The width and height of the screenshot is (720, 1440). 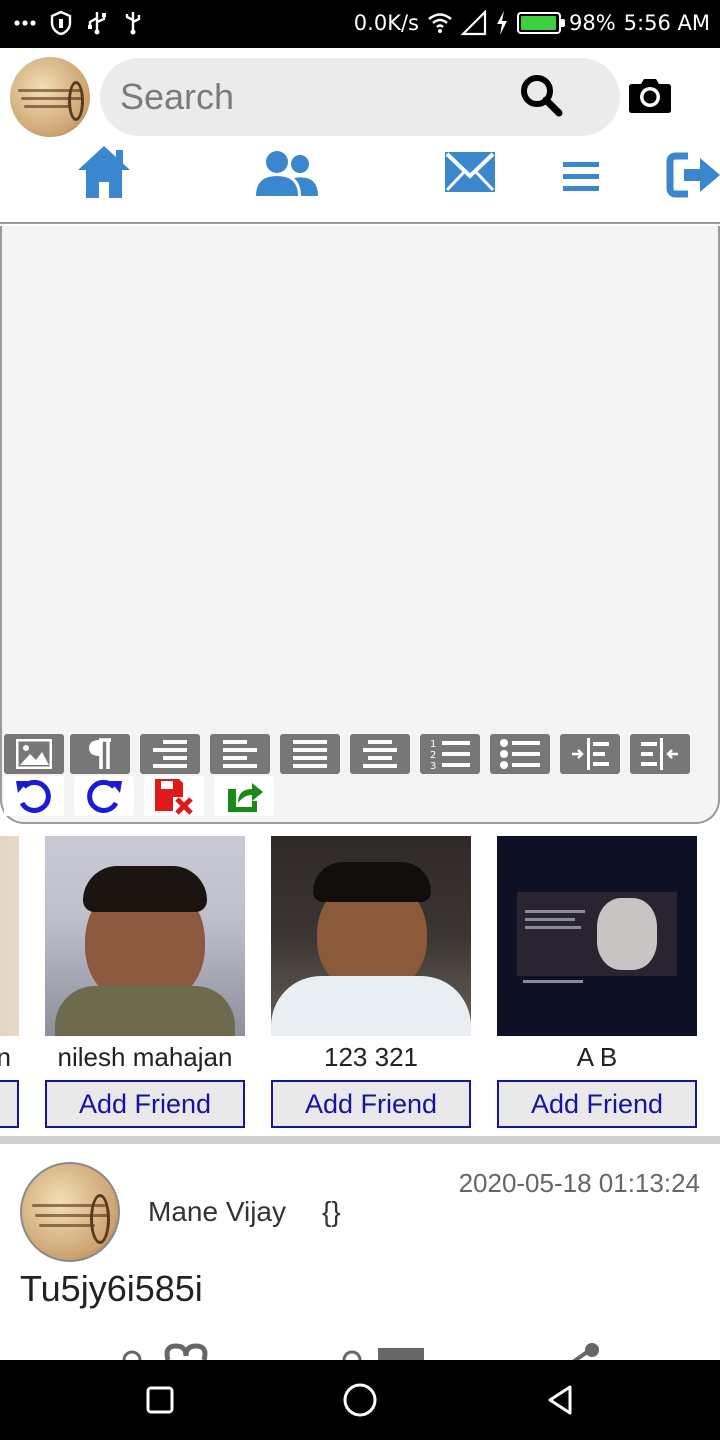 I want to click on home-icon, so click(x=104, y=173).